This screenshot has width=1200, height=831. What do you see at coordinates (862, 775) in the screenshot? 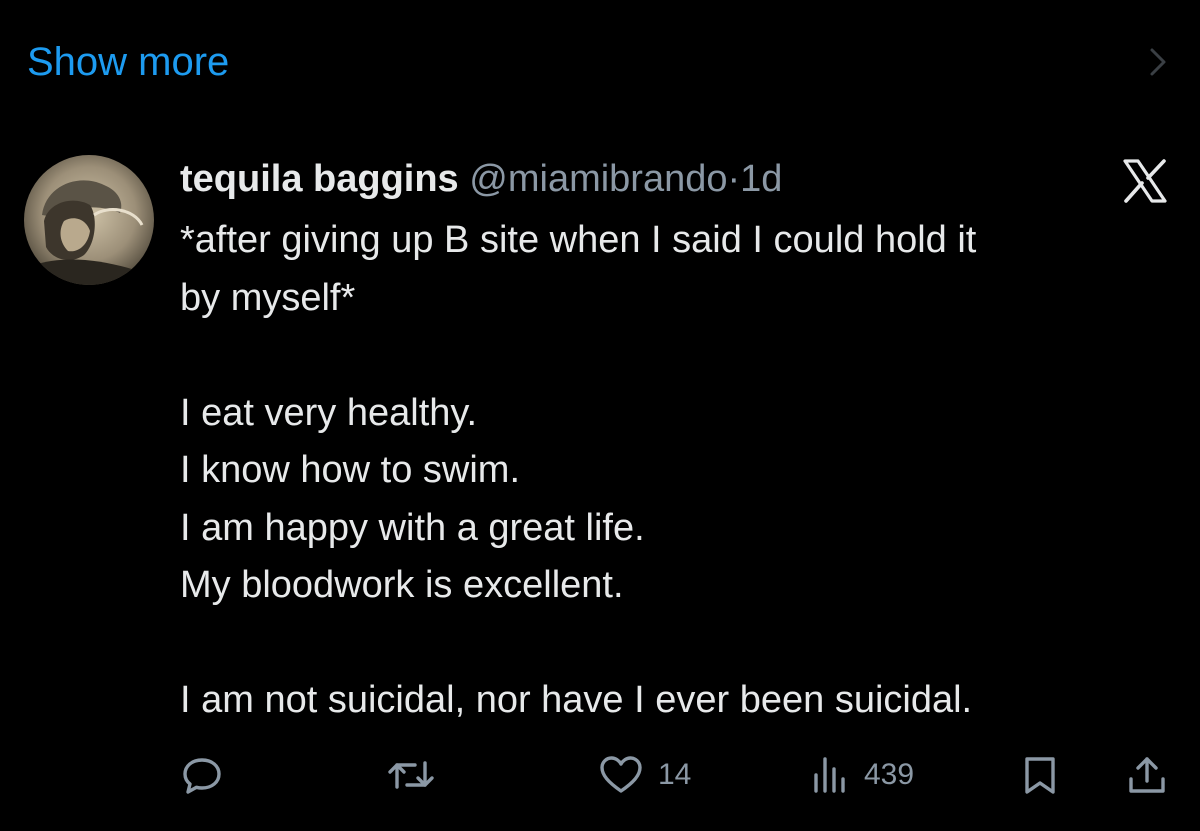
I see `views-button: 439` at bounding box center [862, 775].